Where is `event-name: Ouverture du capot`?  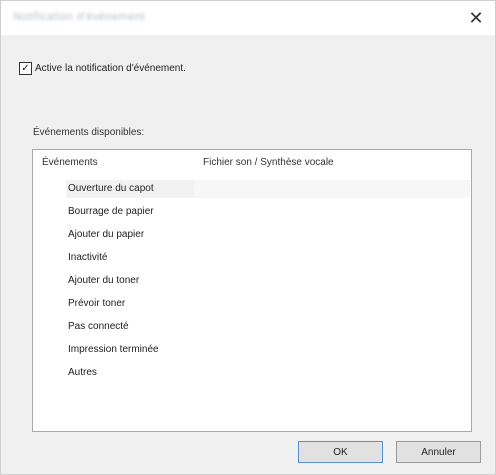 event-name: Ouverture du capot is located at coordinates (111, 188).